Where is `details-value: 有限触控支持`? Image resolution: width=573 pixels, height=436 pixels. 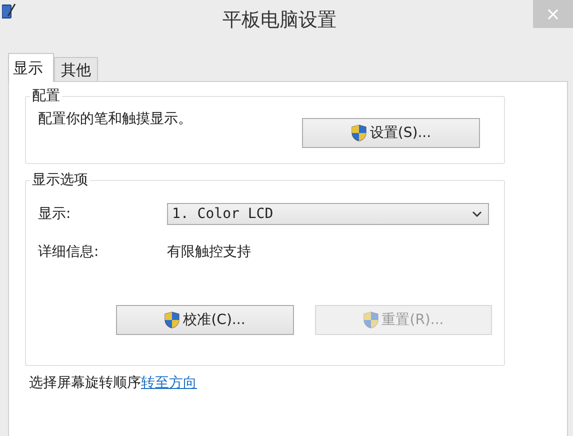
details-value: 有限触控支持 is located at coordinates (209, 252).